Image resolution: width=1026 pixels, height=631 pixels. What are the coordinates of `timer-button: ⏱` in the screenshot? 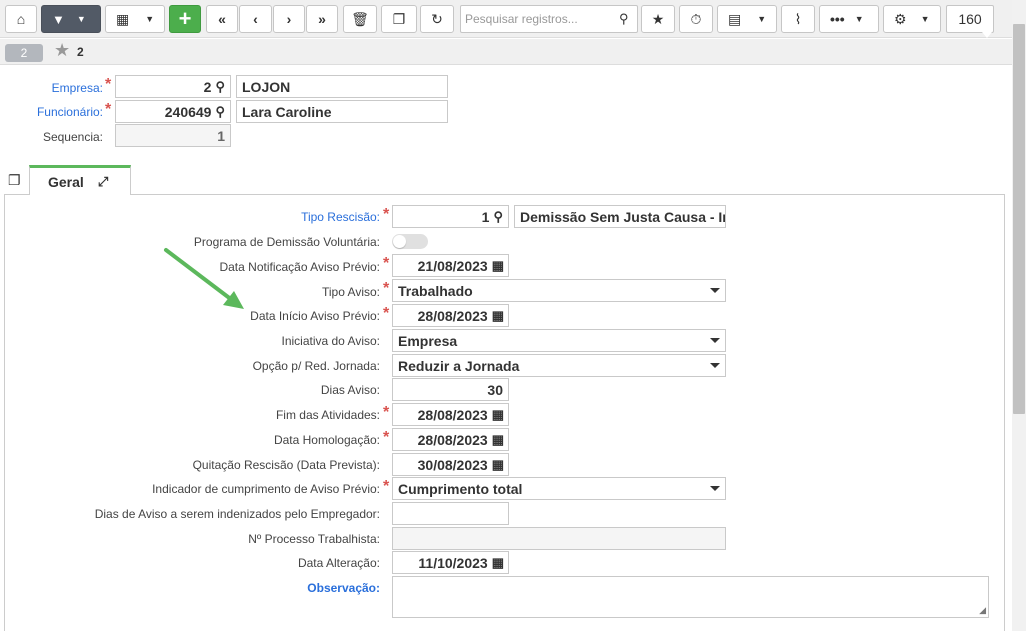 It's located at (696, 19).